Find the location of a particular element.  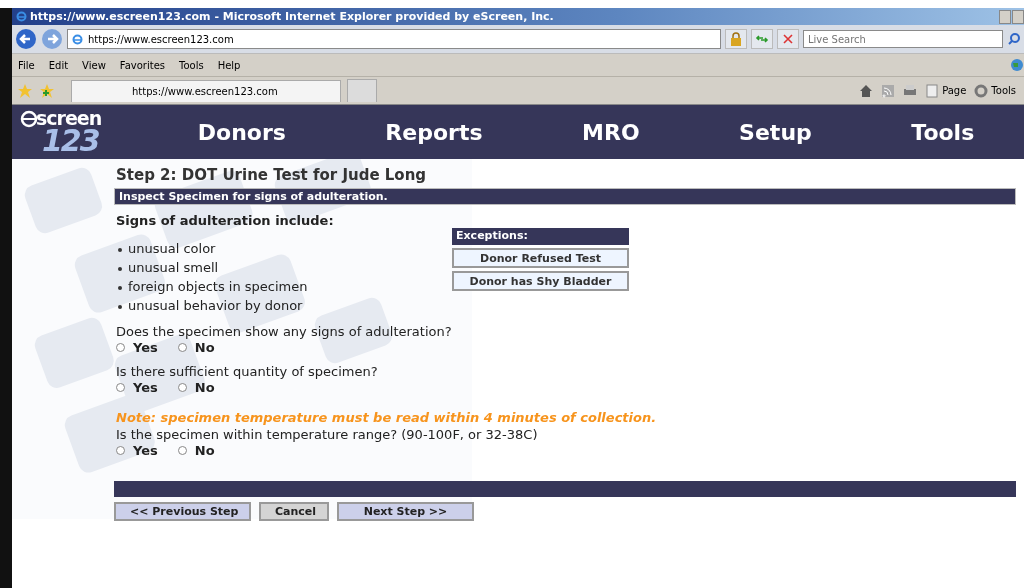

window-title: https://www.escreen123.com - Microsoft Internet Explorer provided by eScreen, Inc. is located at coordinates (292, 16).